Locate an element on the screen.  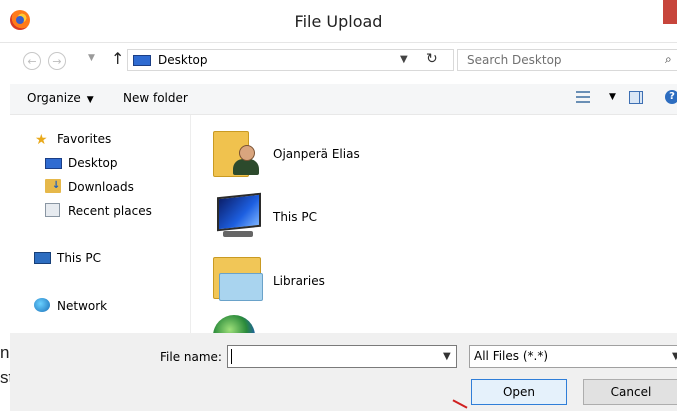
forward-button: → is located at coordinates (57, 61).